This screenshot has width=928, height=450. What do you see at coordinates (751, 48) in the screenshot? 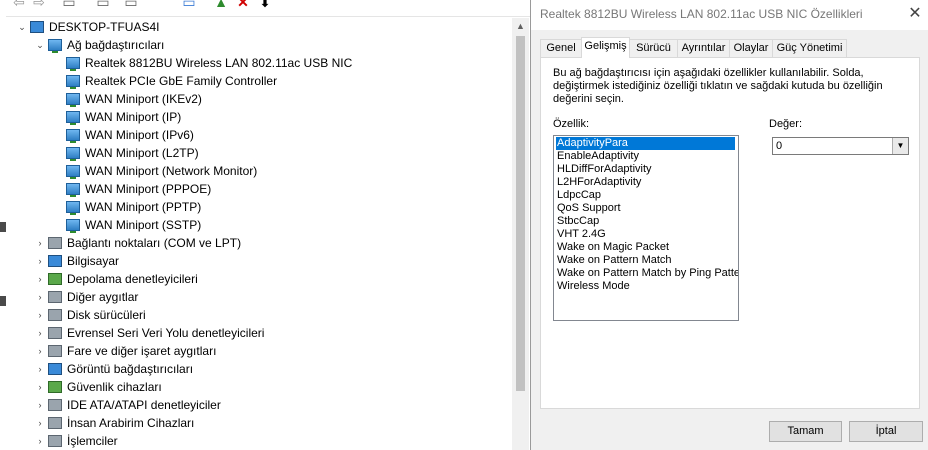
I see `tab-events: Olaylar` at bounding box center [751, 48].